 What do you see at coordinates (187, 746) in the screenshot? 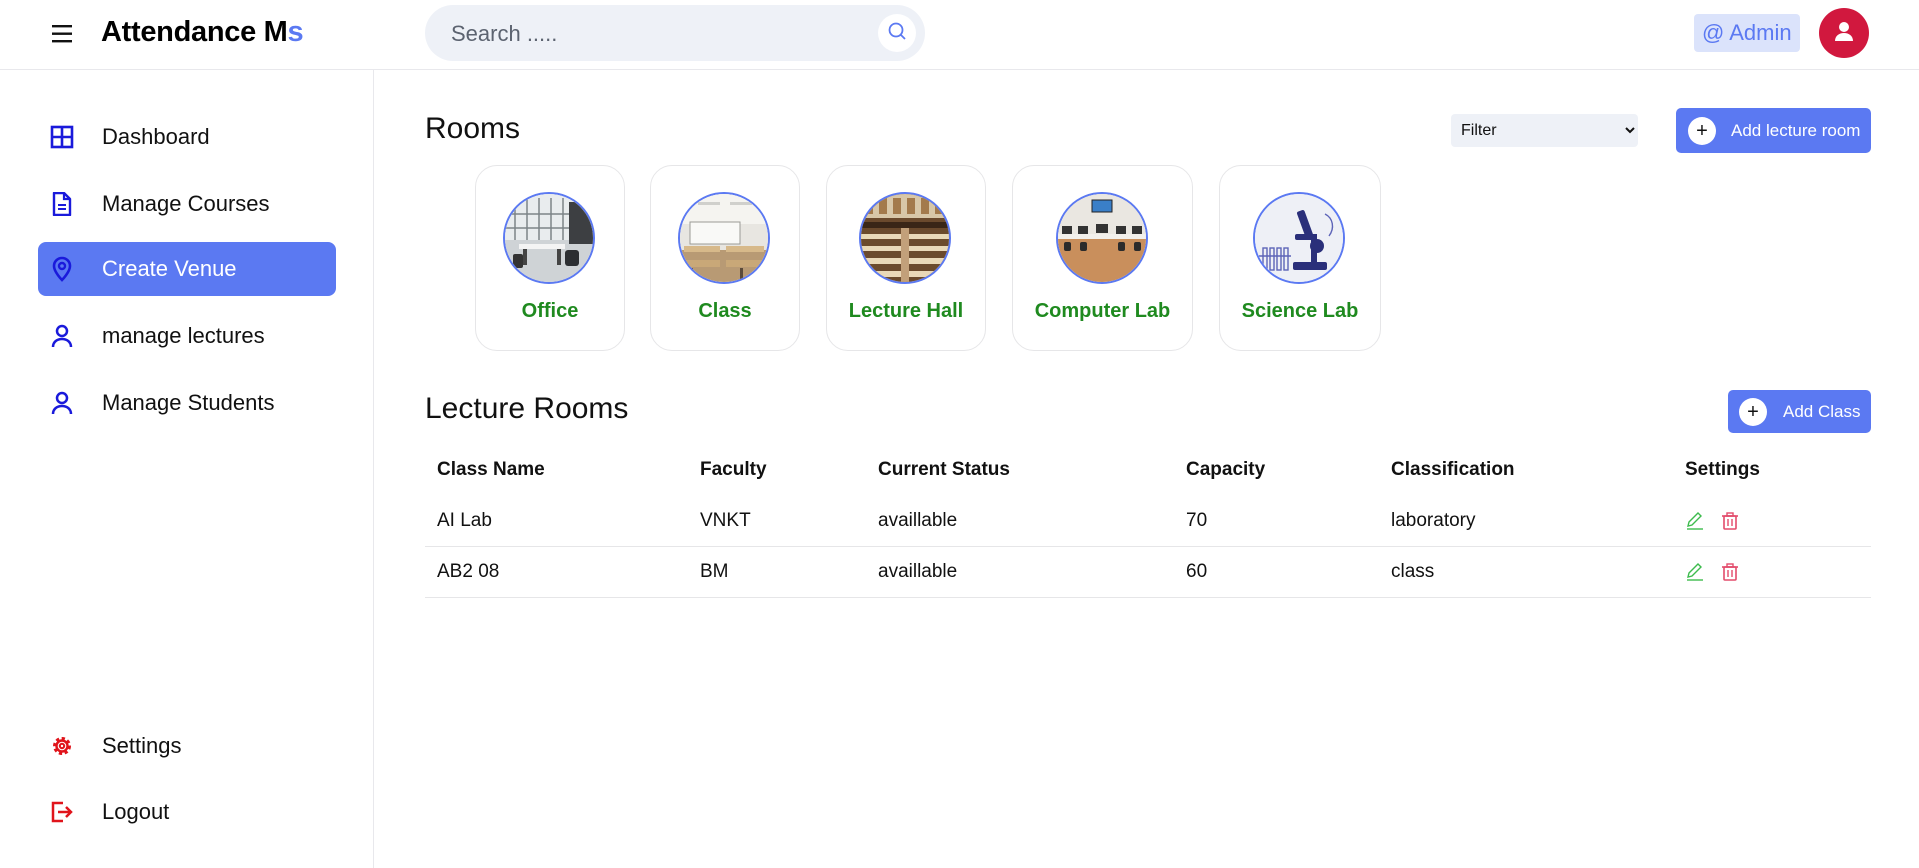
I see `sidebar-item-settings: Settings` at bounding box center [187, 746].